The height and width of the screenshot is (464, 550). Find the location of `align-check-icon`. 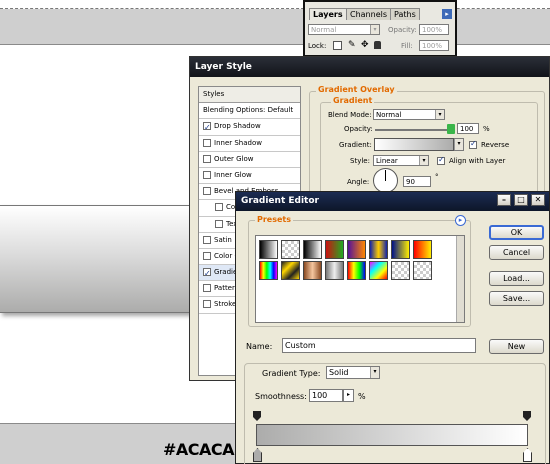

align-check-icon is located at coordinates (441, 160).